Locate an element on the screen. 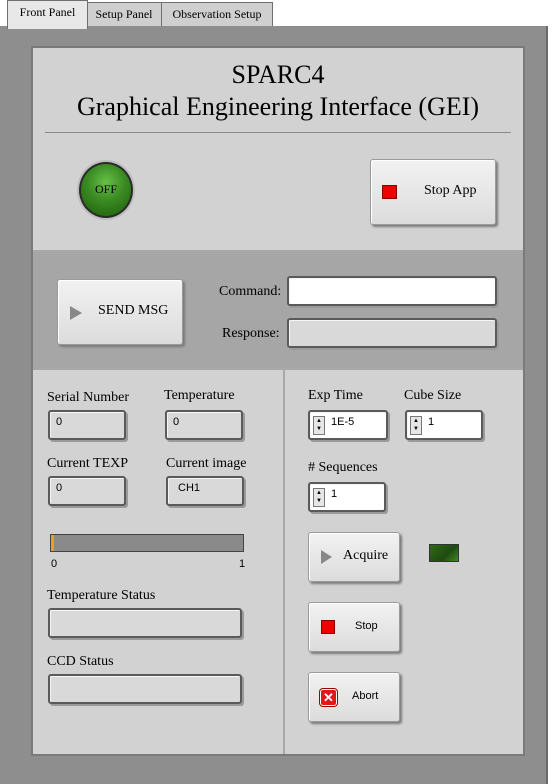 The width and height of the screenshot is (557, 784). exp-time-value: 1E-5 is located at coordinates (343, 422).